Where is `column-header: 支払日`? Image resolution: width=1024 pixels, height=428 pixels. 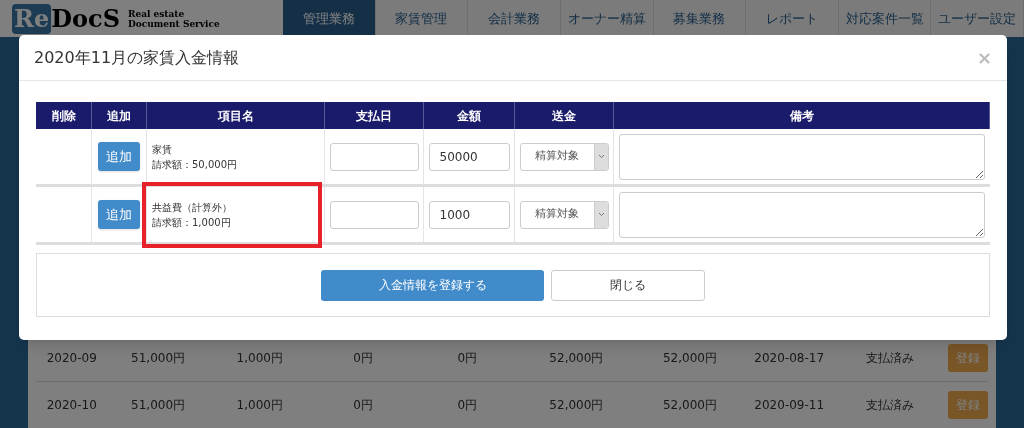 column-header: 支払日 is located at coordinates (374, 115).